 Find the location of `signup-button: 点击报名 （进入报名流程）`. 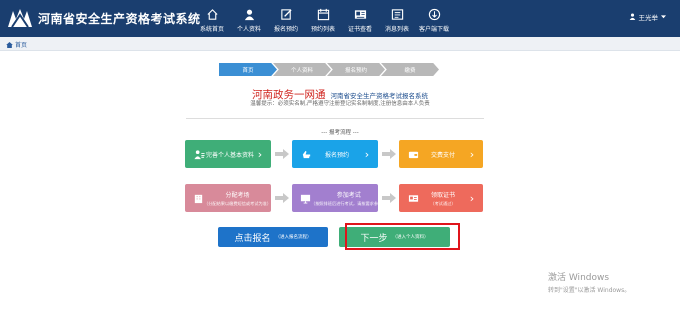

signup-button: 点击报名 （进入报名流程） is located at coordinates (273, 237).